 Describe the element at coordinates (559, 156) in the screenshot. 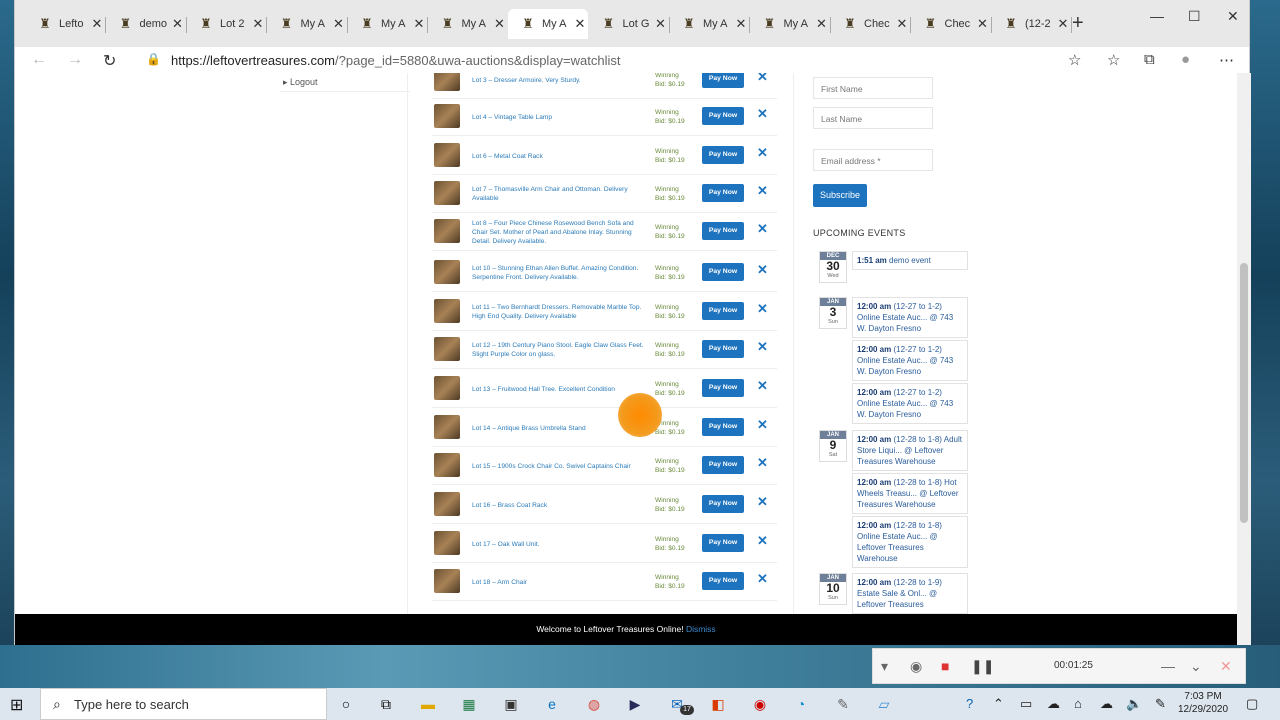

I see `lot-title-link: Lot 6 – Metal Coat Rack` at that location.